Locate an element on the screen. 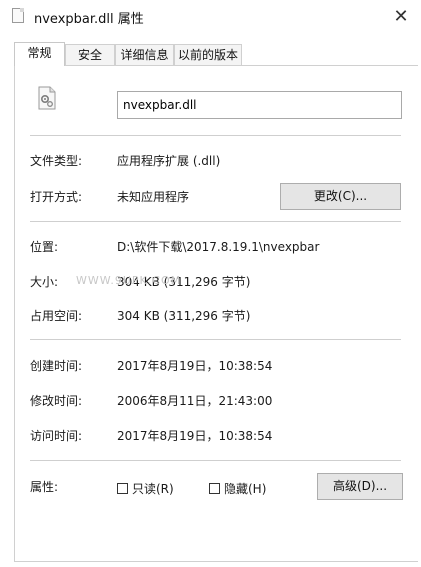 Image resolution: width=421 pixels, height=567 pixels. tab-general: 常规 is located at coordinates (39, 54).